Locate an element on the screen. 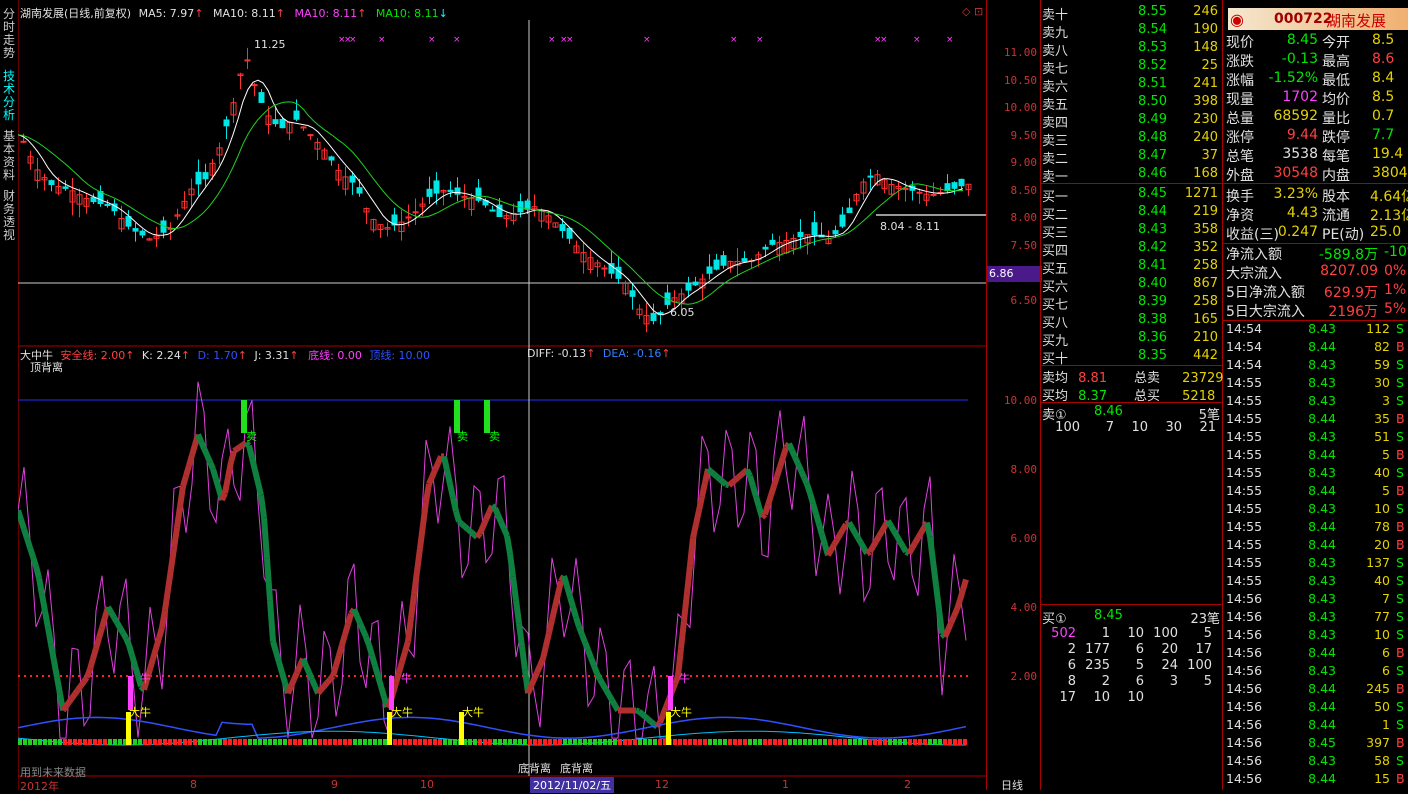  tick-row: 14:56 8.44 15 B is located at coordinates (1316, 780).